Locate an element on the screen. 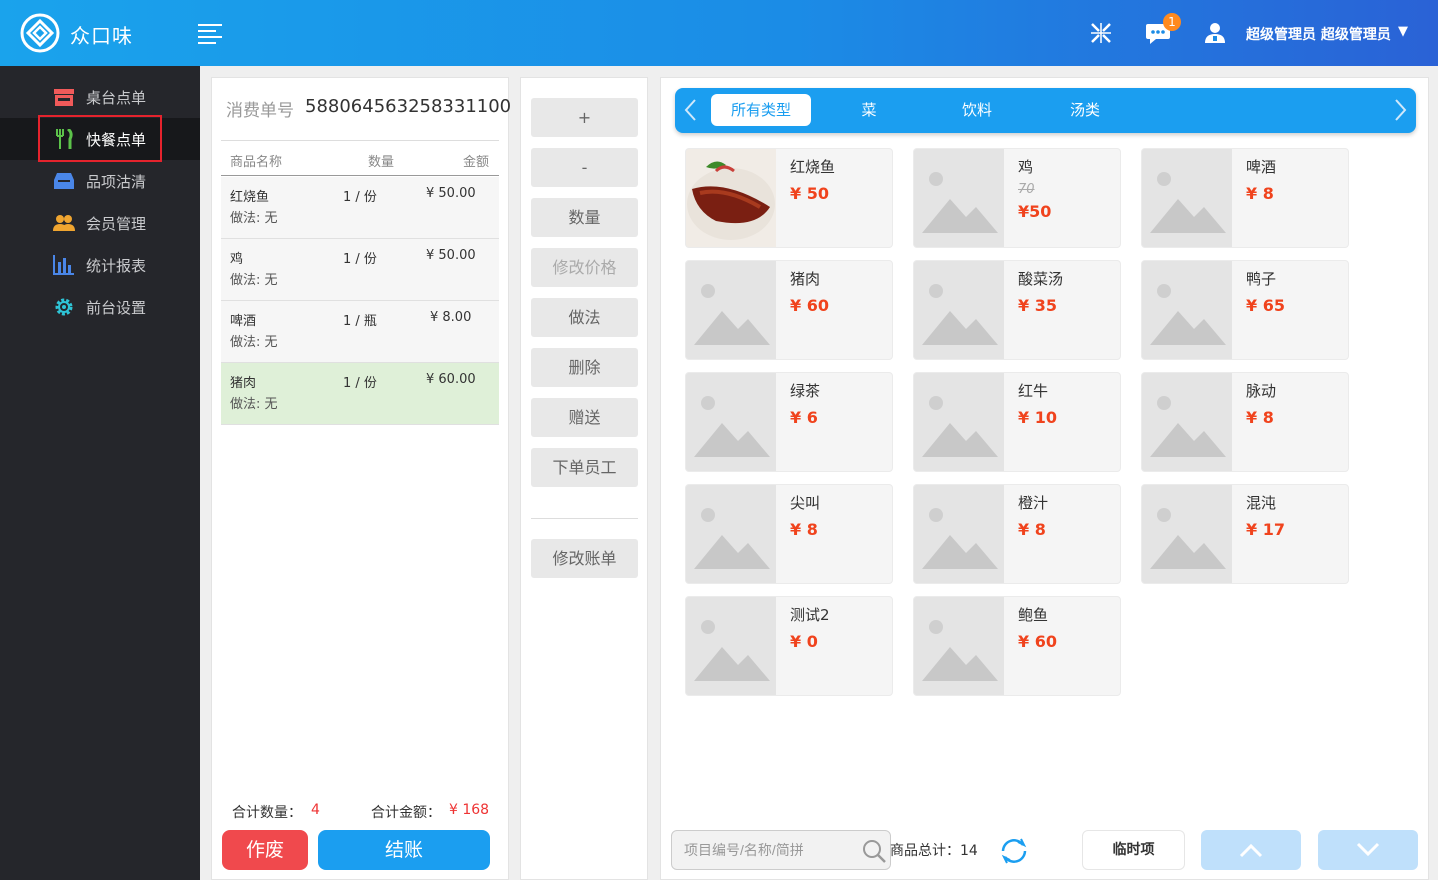  search-input is located at coordinates (781, 850).